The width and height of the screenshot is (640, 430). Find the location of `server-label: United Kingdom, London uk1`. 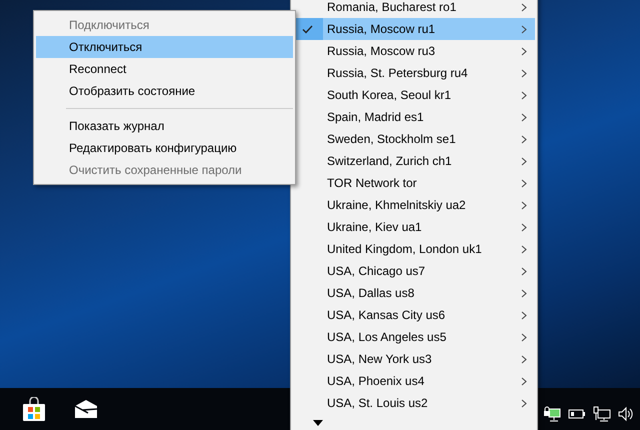

server-label: United Kingdom, London uk1 is located at coordinates (404, 249).